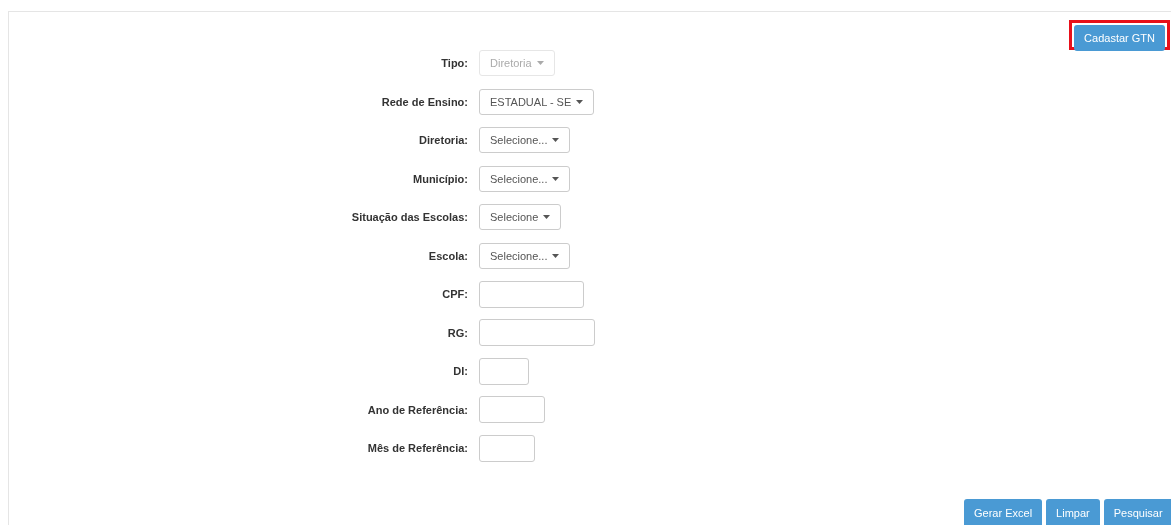 The image size is (1171, 525). I want to click on dropdown-button: ESTADUAL - SE, so click(537, 101).